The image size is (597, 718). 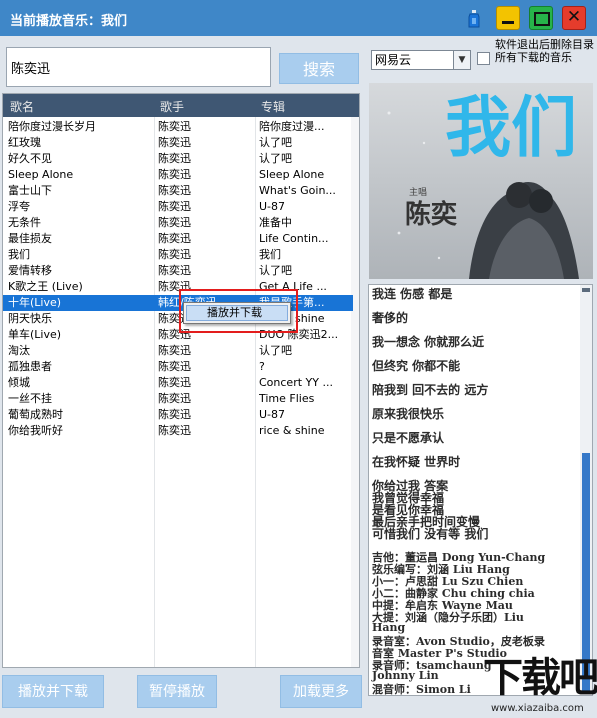 I want to click on lyrics-line: 在我怀疑 世界时, so click(x=416, y=462).